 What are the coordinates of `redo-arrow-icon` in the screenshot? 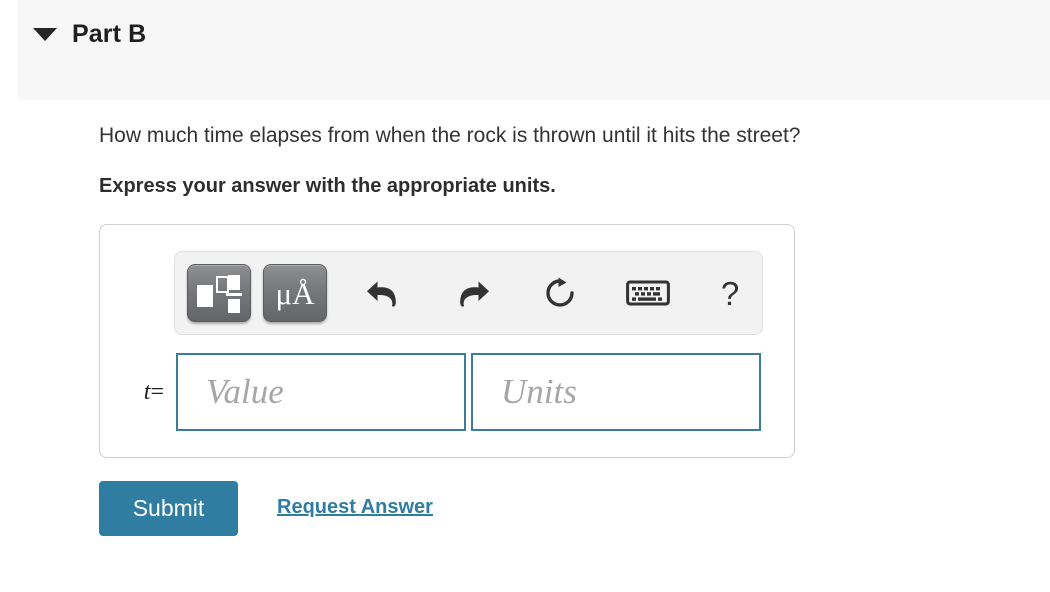 It's located at (474, 294).